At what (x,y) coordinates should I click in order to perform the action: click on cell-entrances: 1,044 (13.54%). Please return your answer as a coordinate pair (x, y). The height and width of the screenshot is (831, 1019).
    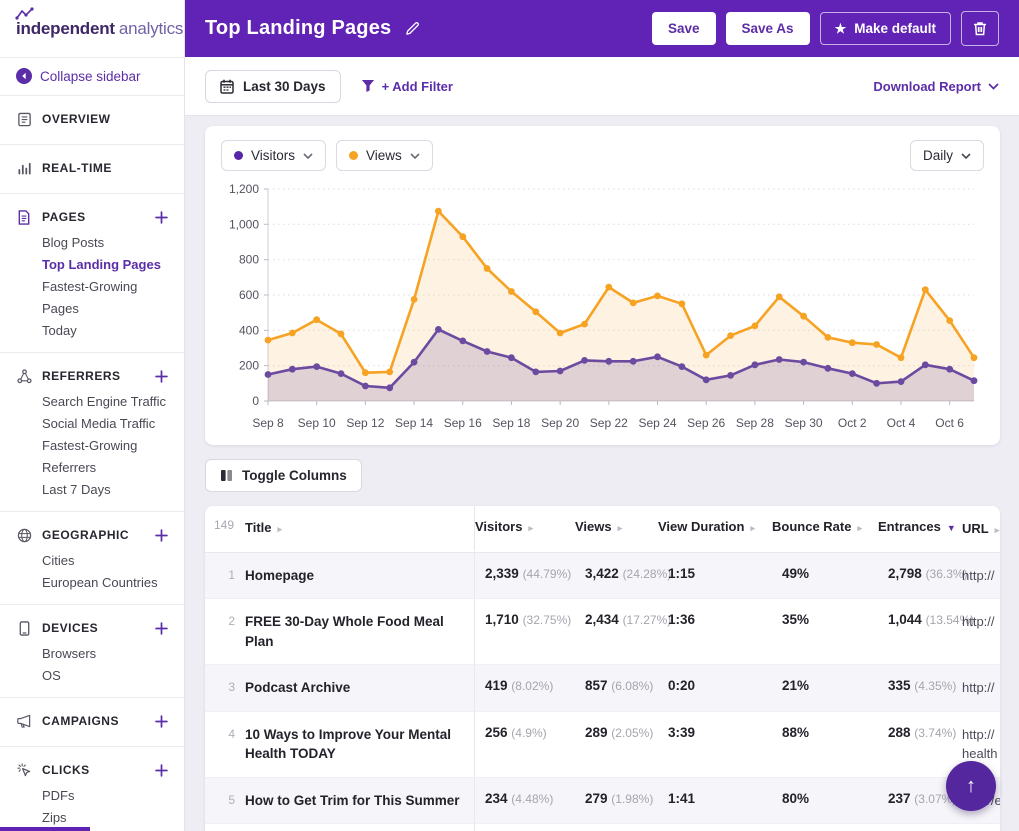
    Looking at the image, I should click on (931, 620).